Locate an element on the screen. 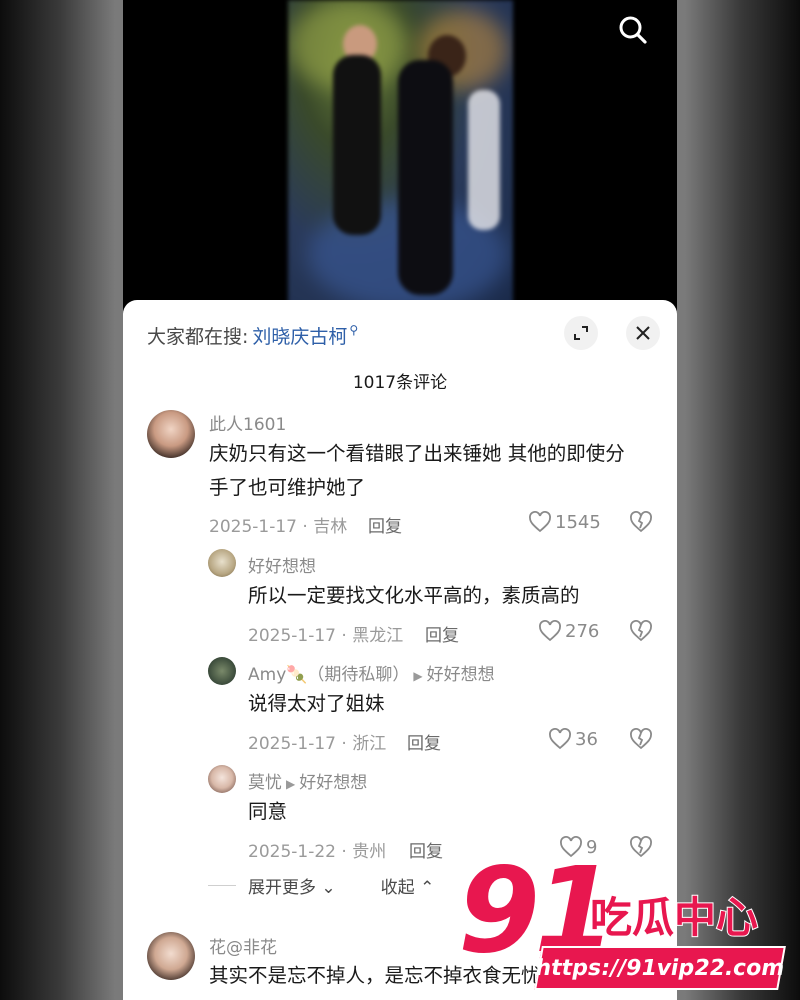 The height and width of the screenshot is (1000, 800). close-button is located at coordinates (643, 333).